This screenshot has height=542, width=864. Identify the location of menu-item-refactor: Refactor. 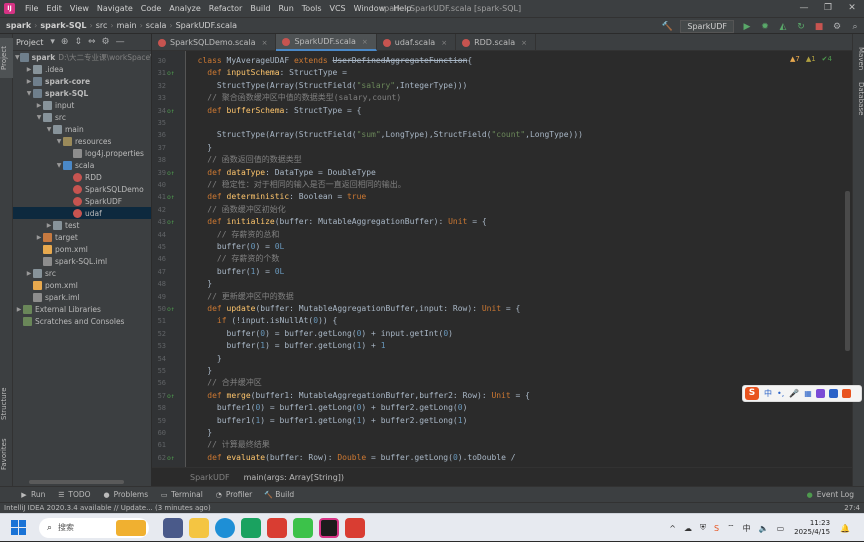
(226, 8).